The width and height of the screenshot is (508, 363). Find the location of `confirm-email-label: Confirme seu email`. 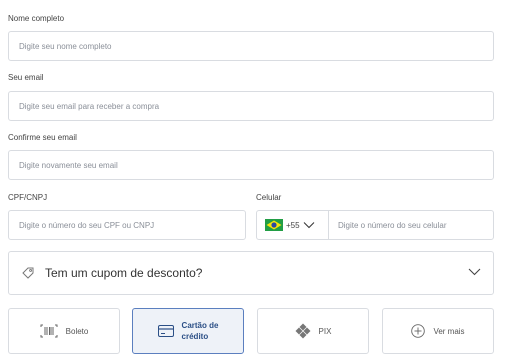

confirm-email-label: Confirme seu email is located at coordinates (42, 137).